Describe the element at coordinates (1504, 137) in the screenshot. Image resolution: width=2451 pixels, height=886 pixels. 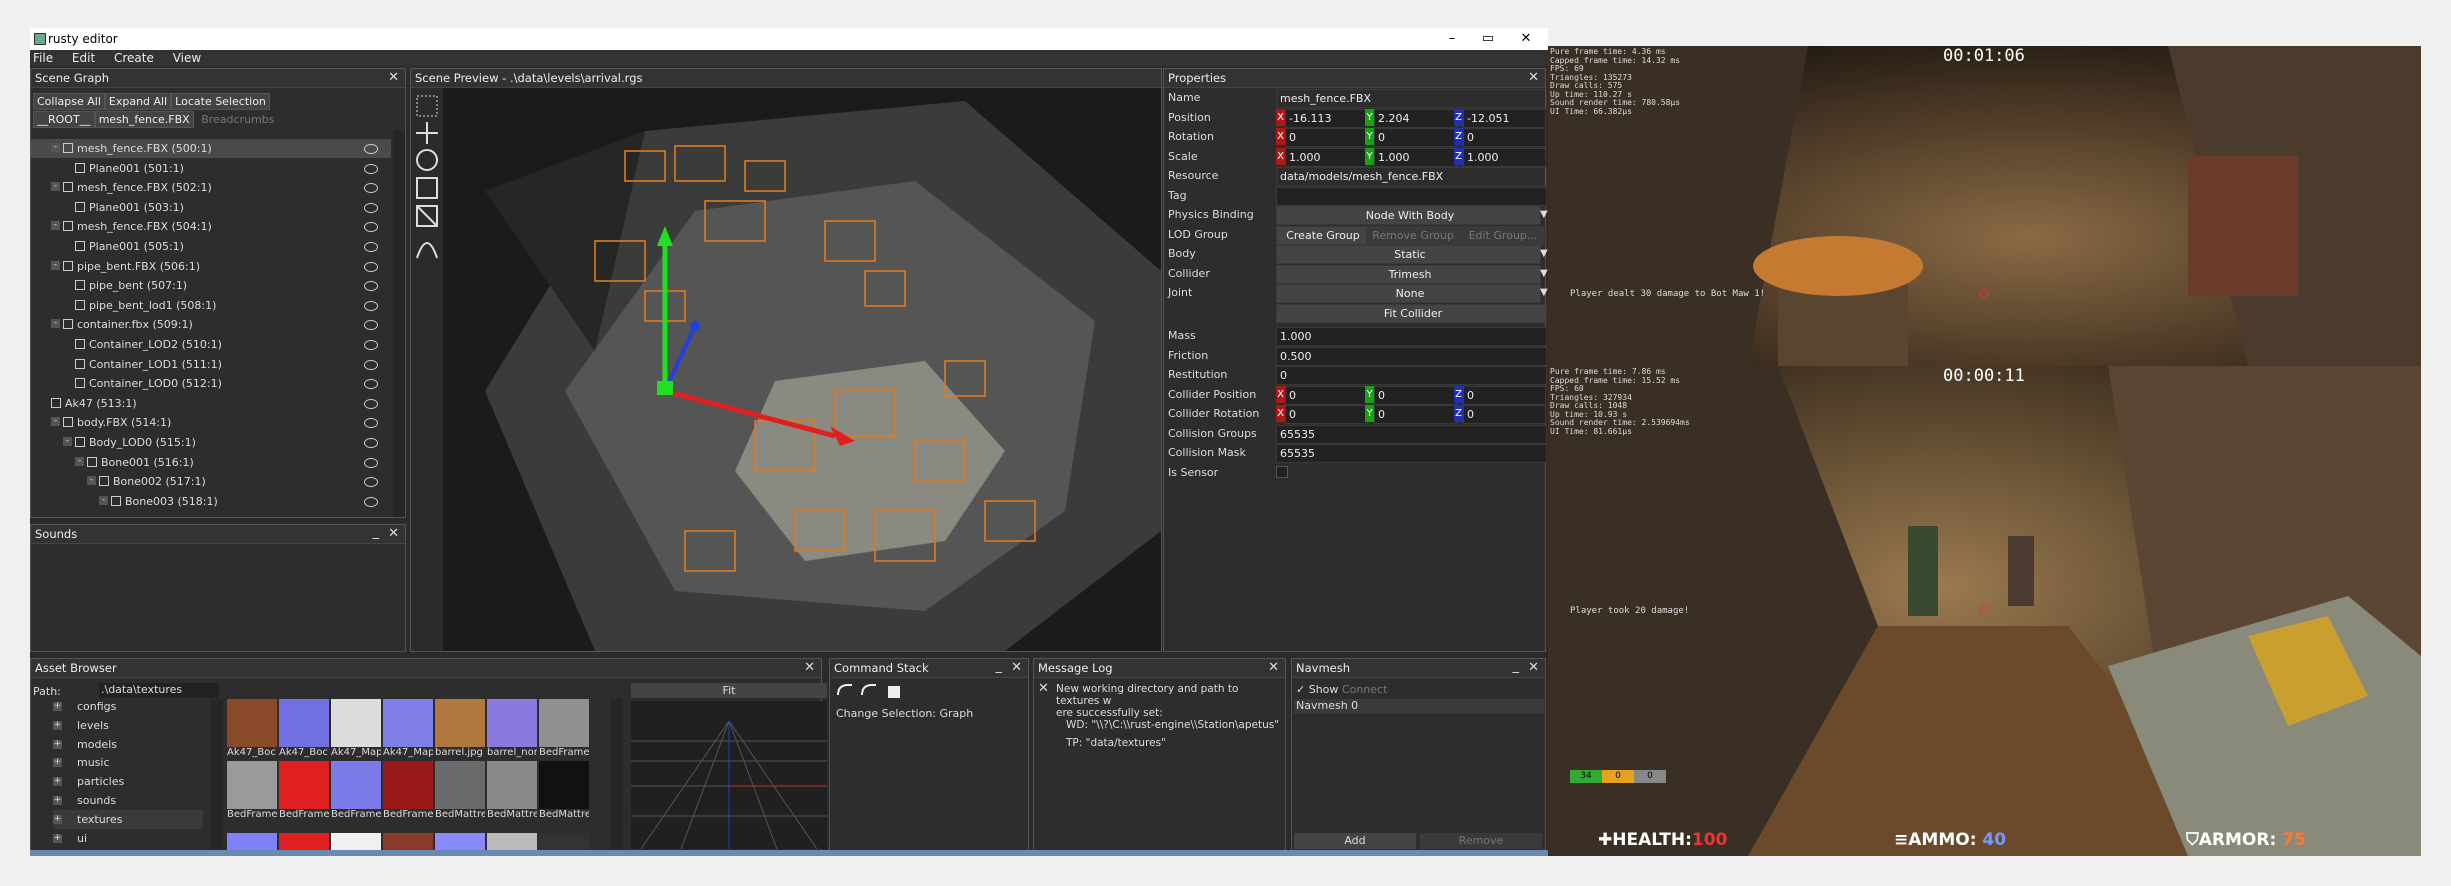
I see `rotation-z-field: 0` at that location.